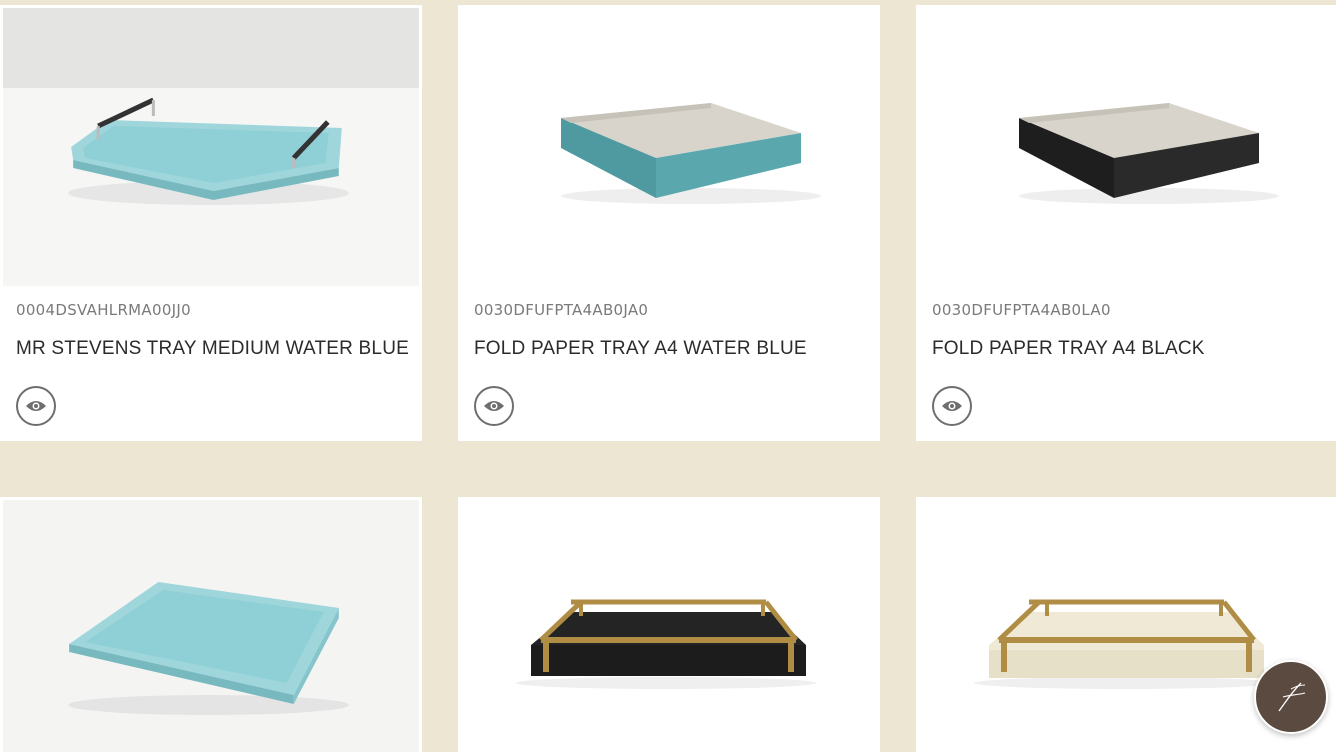  Describe the element at coordinates (561, 310) in the screenshot. I see `product-sku: 0030DFUFPTA4AB0JA0` at that location.